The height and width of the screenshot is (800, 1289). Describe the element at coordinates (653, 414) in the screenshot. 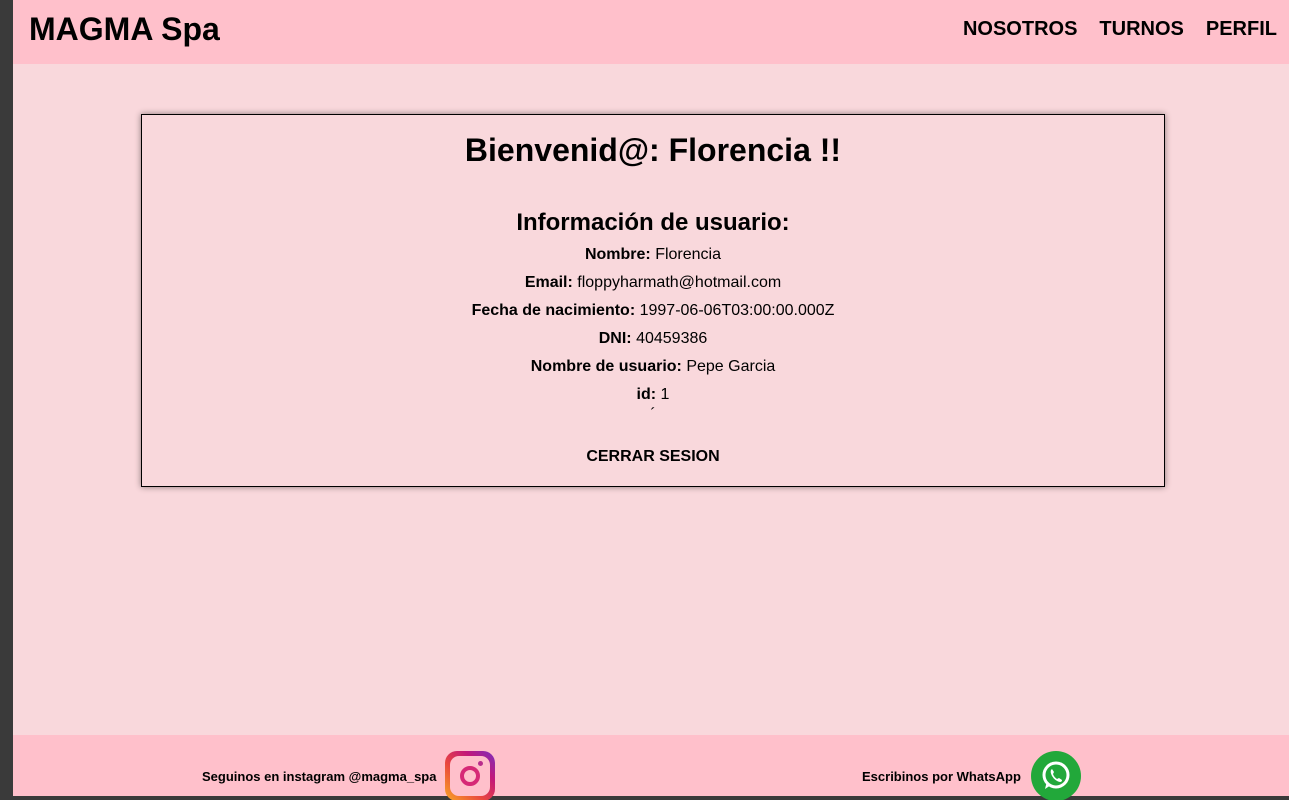

I see `stray-character: ´` at that location.